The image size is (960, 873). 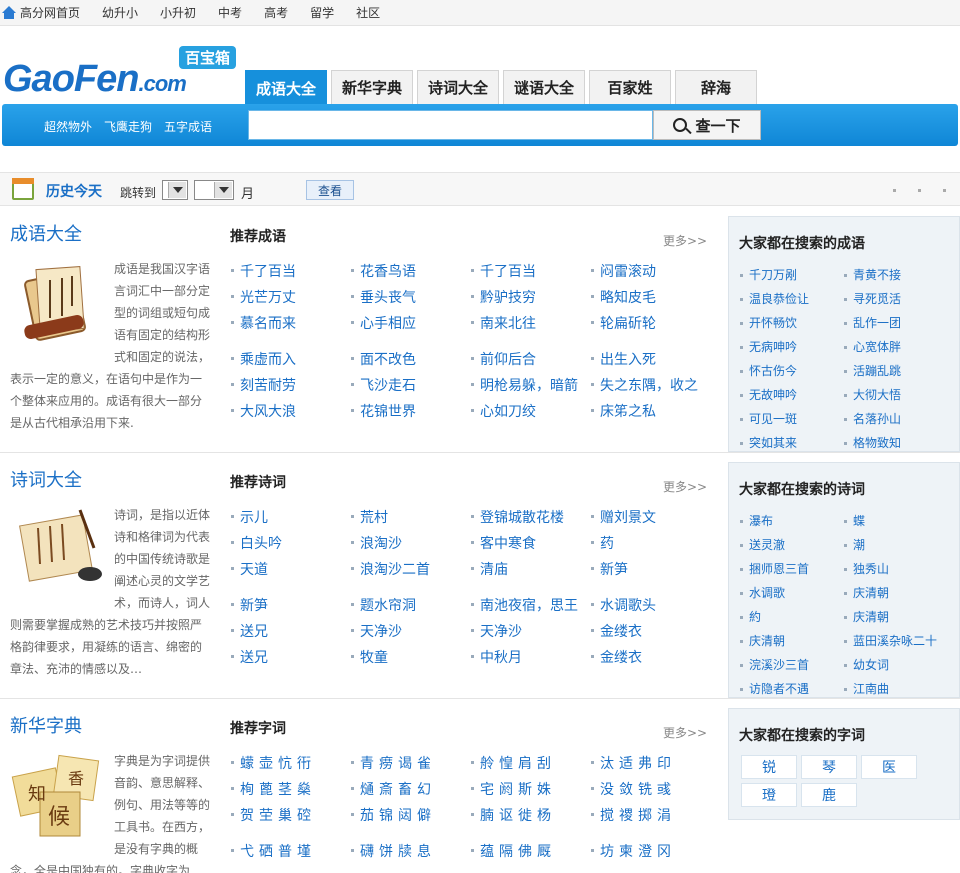 What do you see at coordinates (68, 126) in the screenshot?
I see `hot-keyword: 超然物外` at bounding box center [68, 126].